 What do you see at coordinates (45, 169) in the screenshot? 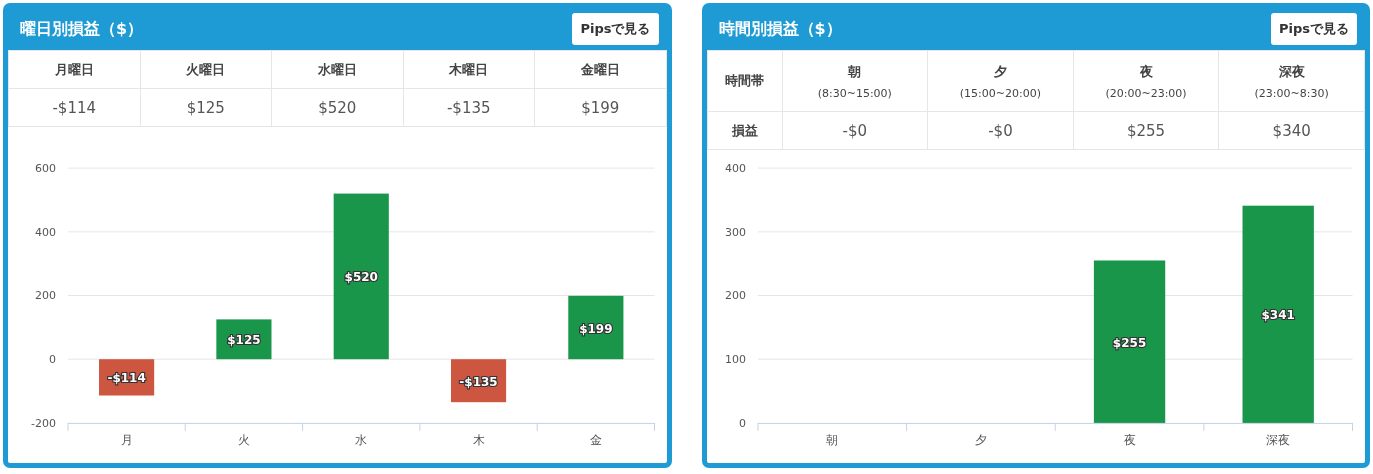
I see `axis-tick-label: 600` at bounding box center [45, 169].